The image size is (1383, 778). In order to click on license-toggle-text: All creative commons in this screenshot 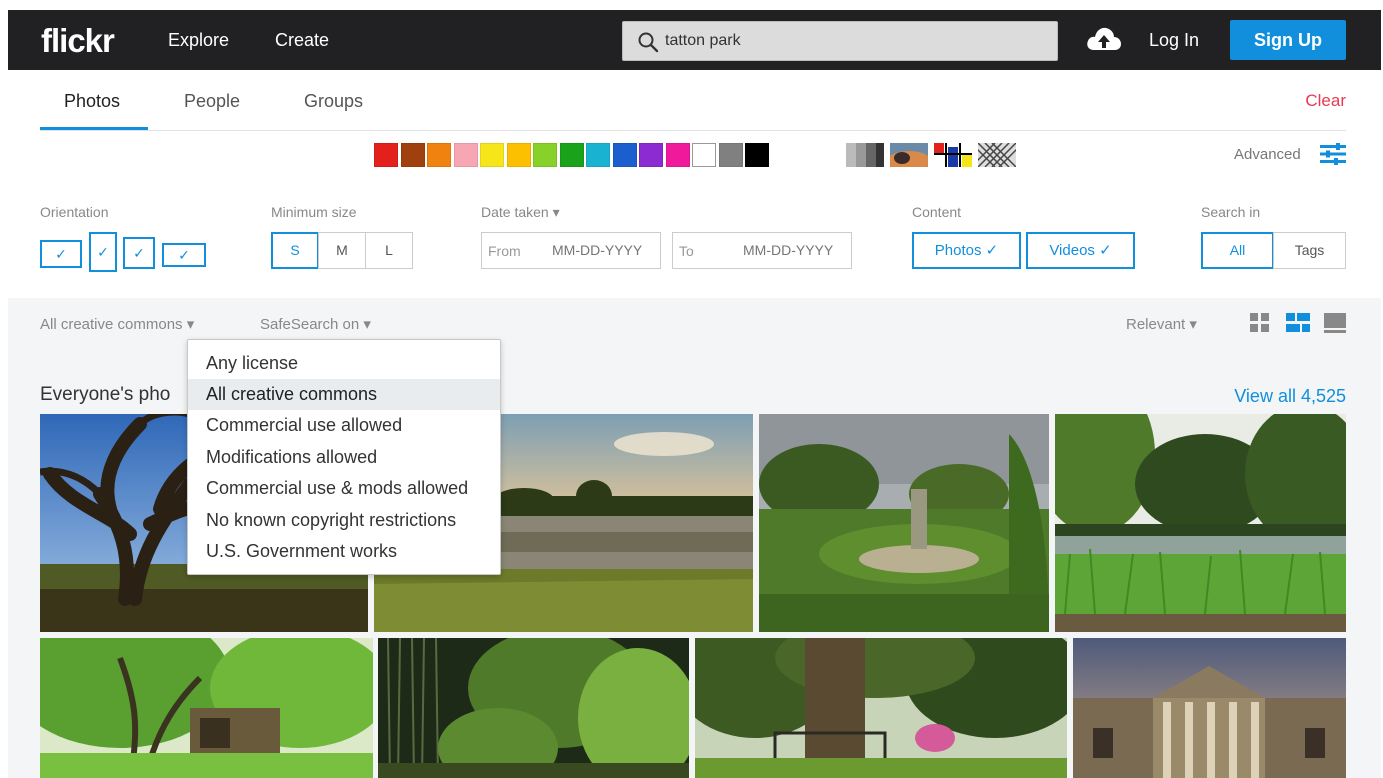, I will do `click(111, 324)`.